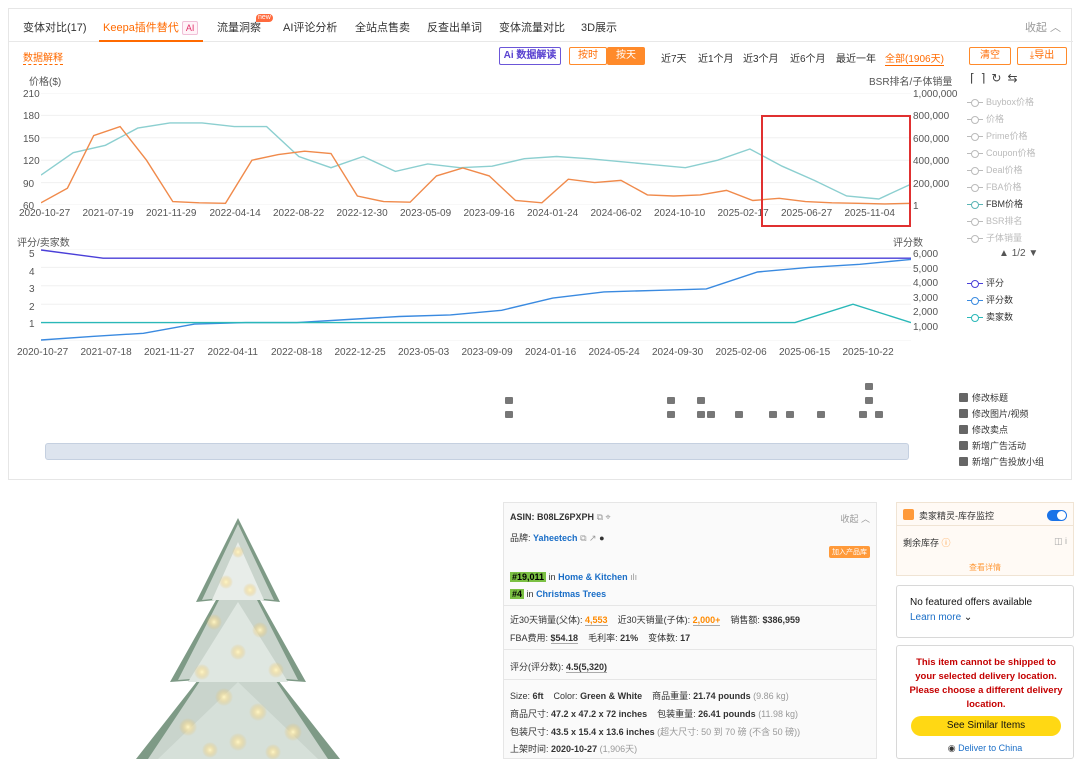  Describe the element at coordinates (808, 57) in the screenshot. I see `range-6m: 近6个月` at that location.